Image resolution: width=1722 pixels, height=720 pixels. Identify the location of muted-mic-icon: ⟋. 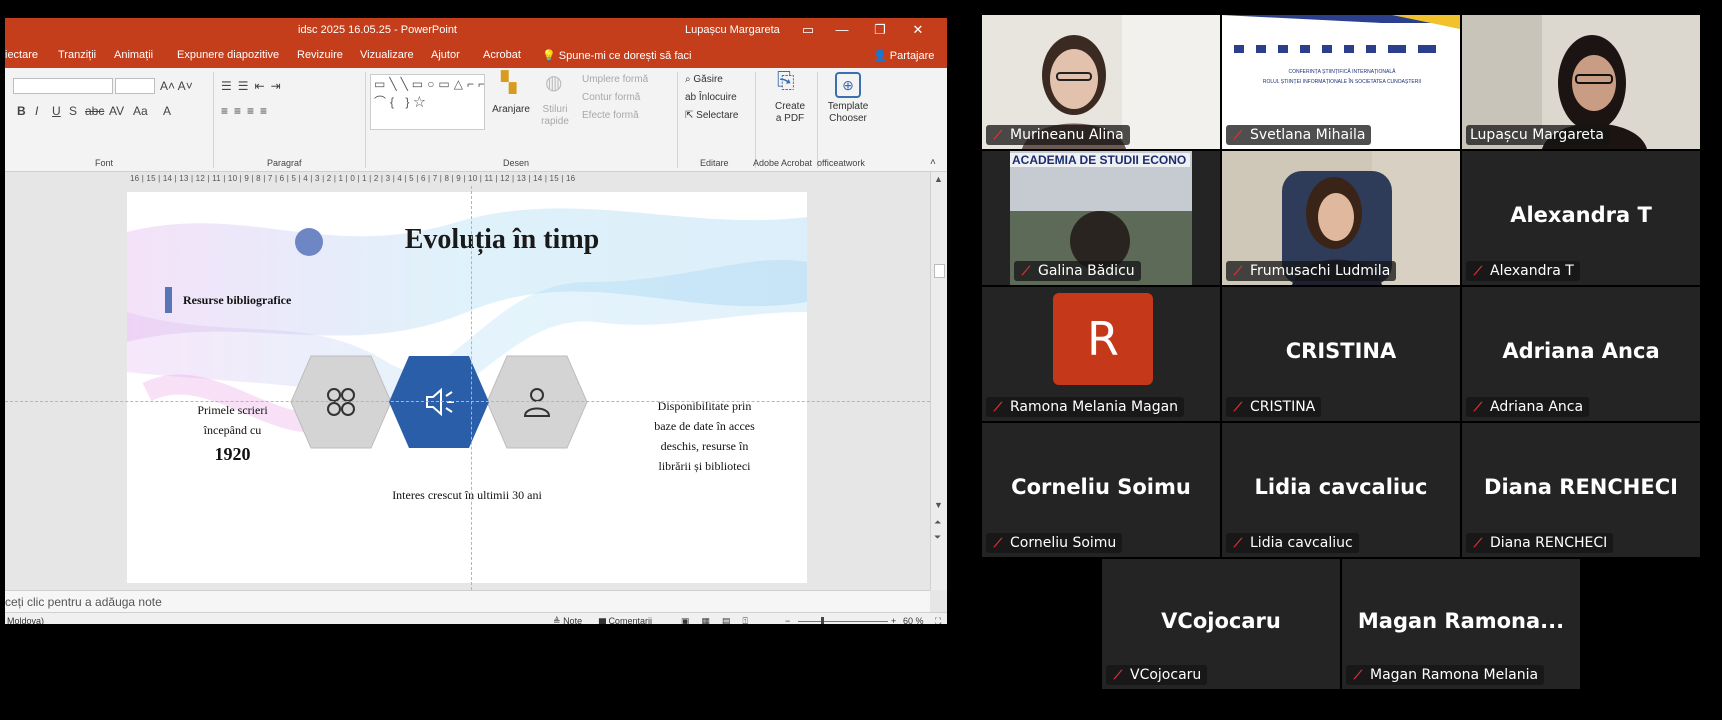
(1238, 135).